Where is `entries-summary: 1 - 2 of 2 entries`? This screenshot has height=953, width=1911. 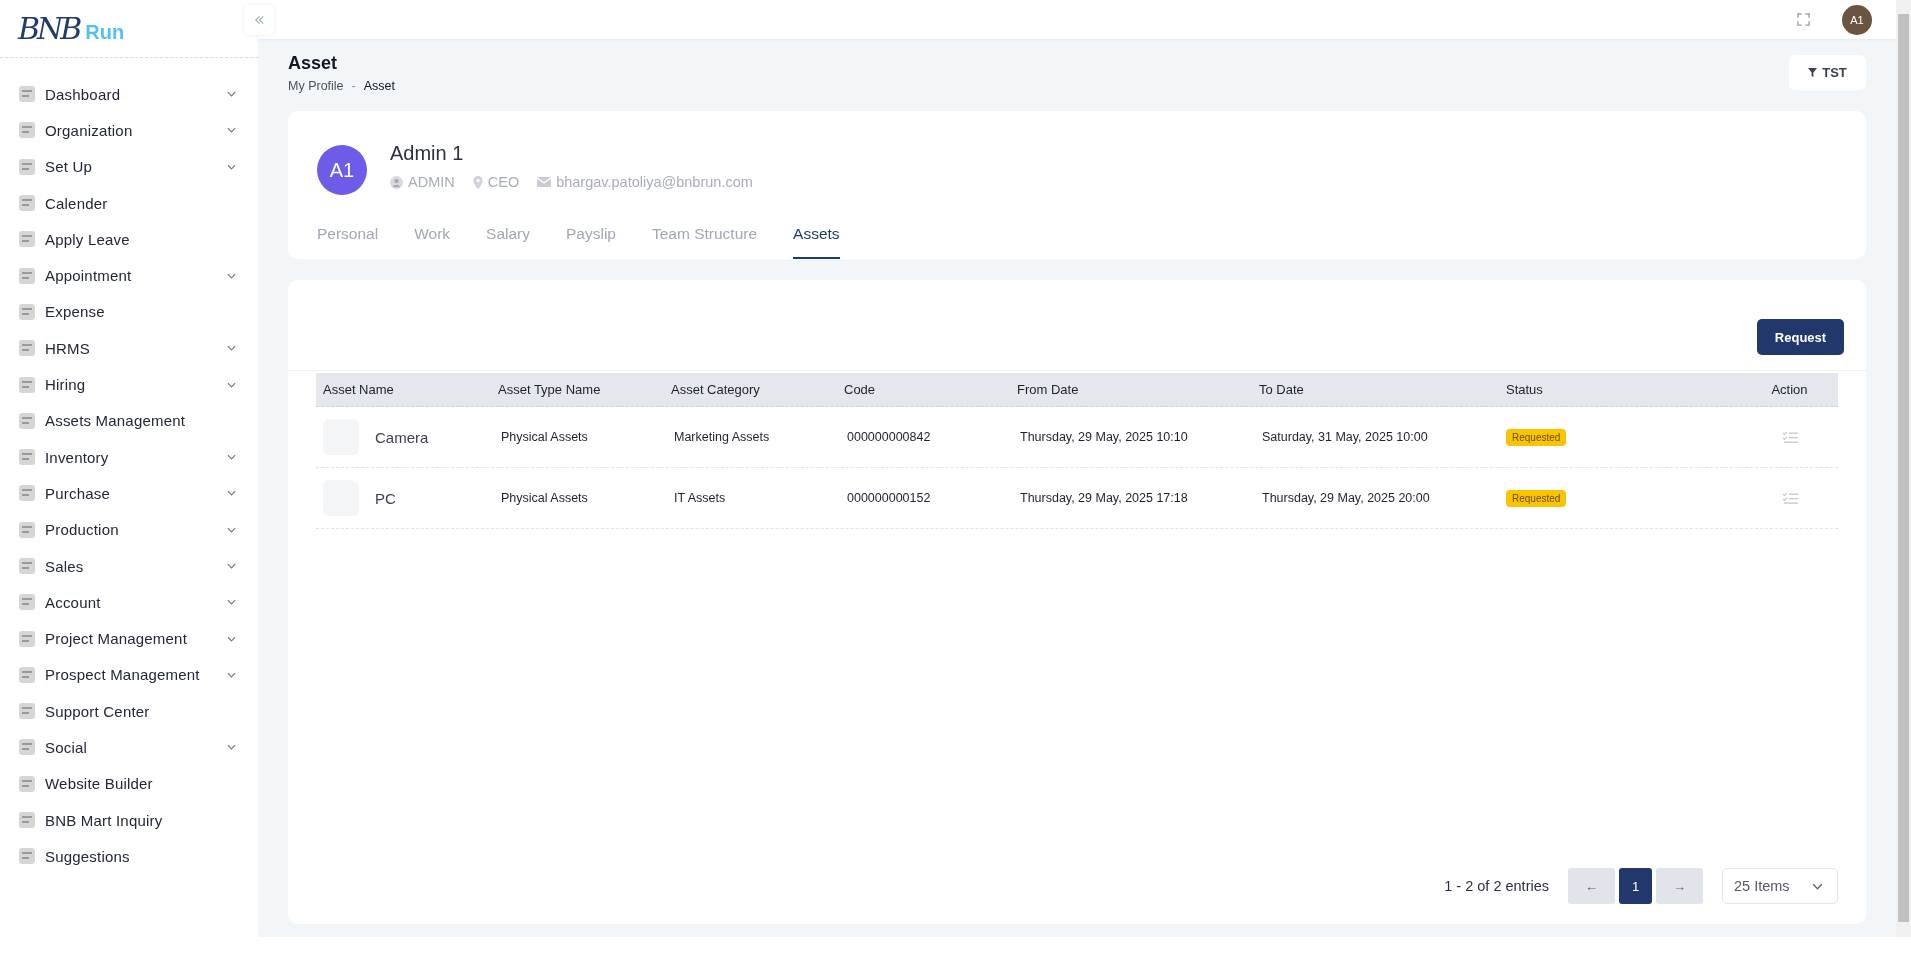
entries-summary: 1 - 2 of 2 entries is located at coordinates (1496, 886).